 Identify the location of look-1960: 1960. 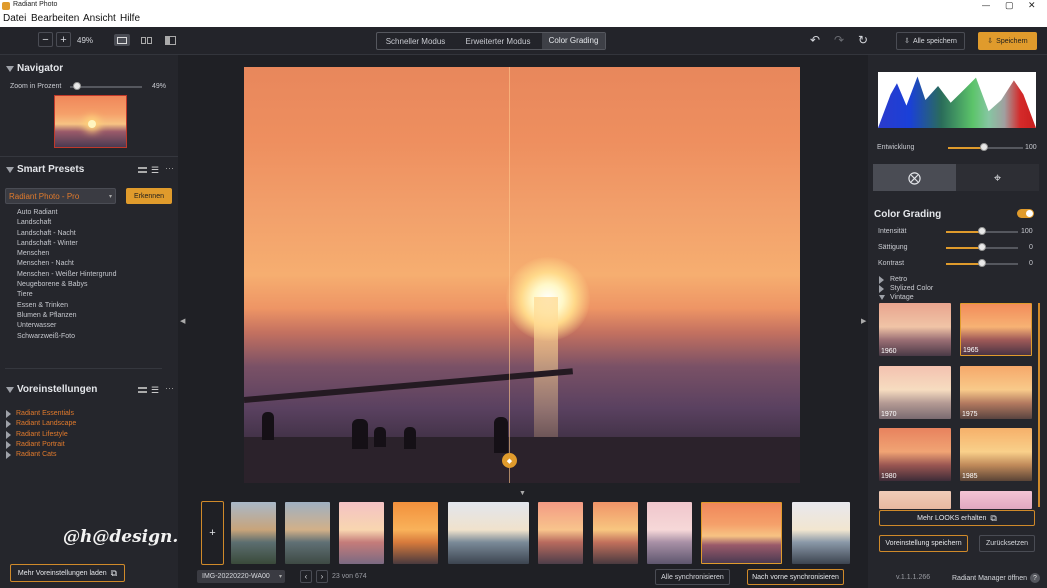
(915, 329).